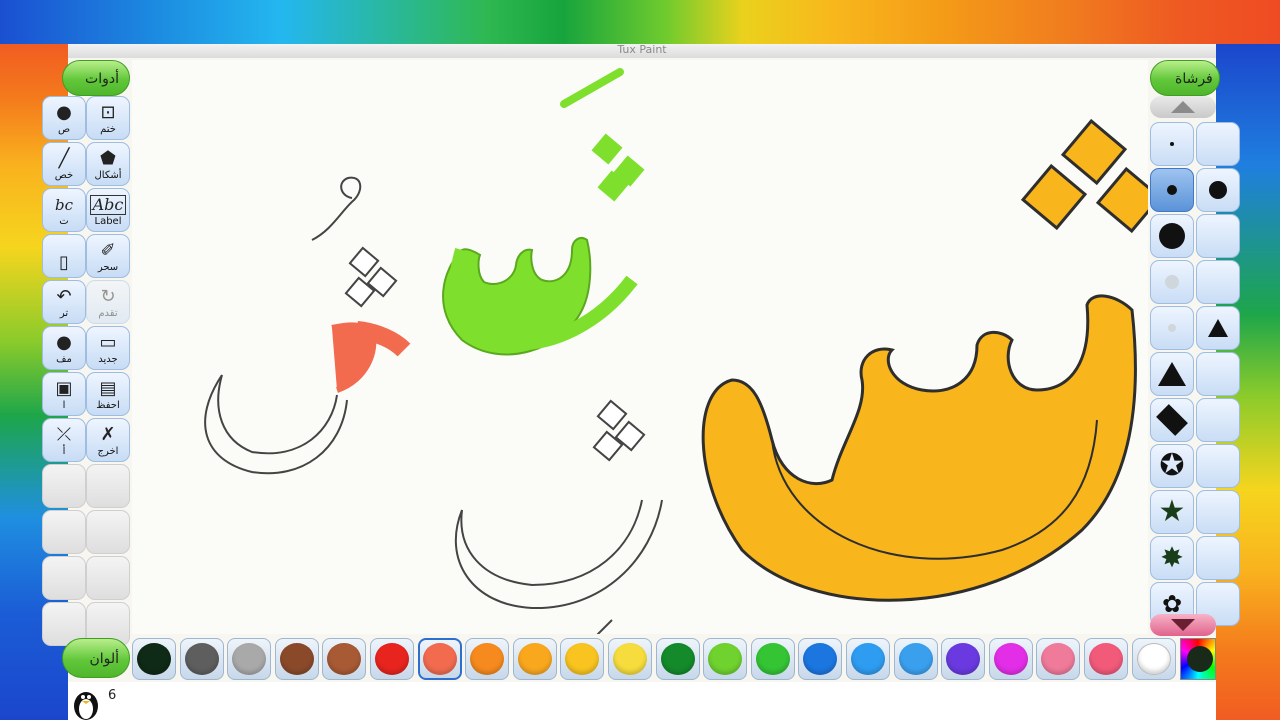  I want to click on tiny-dot-icon, so click(1172, 144).